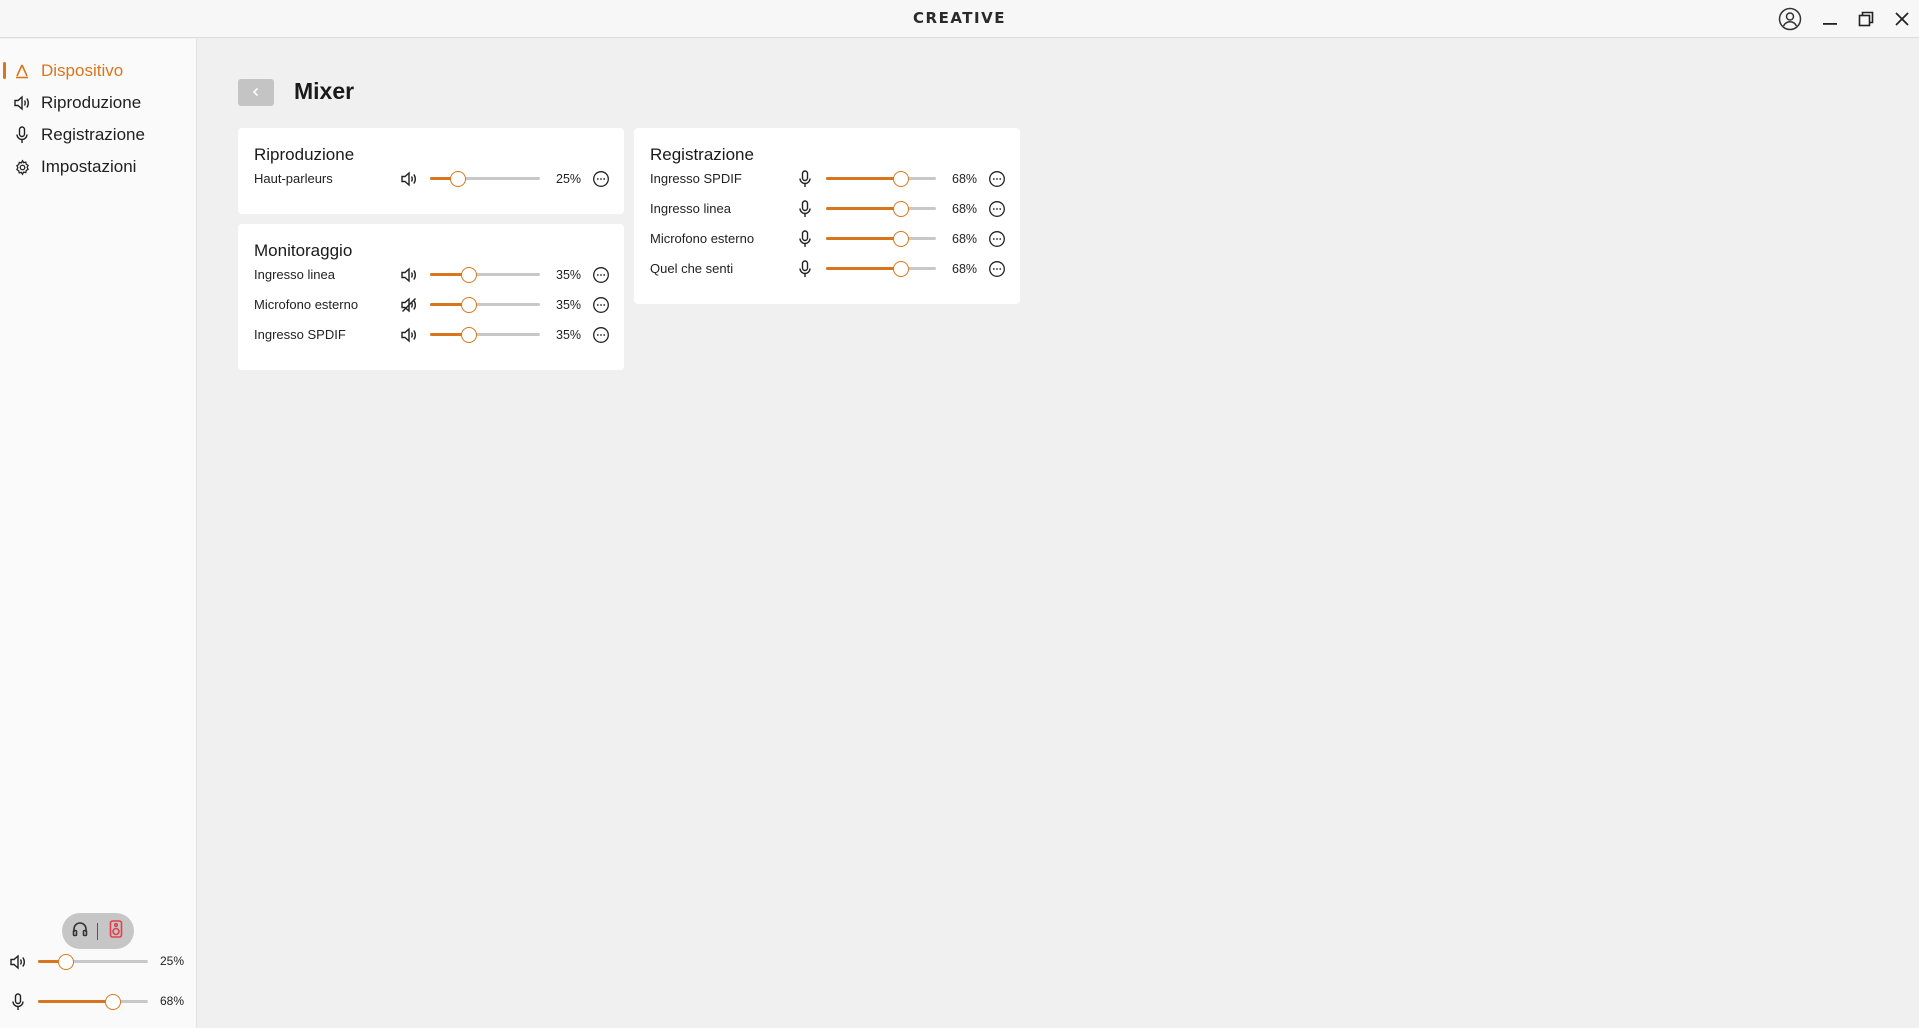 Image resolution: width=1919 pixels, height=1028 pixels. What do you see at coordinates (303, 250) in the screenshot?
I see `card-title: Monitoraggio` at bounding box center [303, 250].